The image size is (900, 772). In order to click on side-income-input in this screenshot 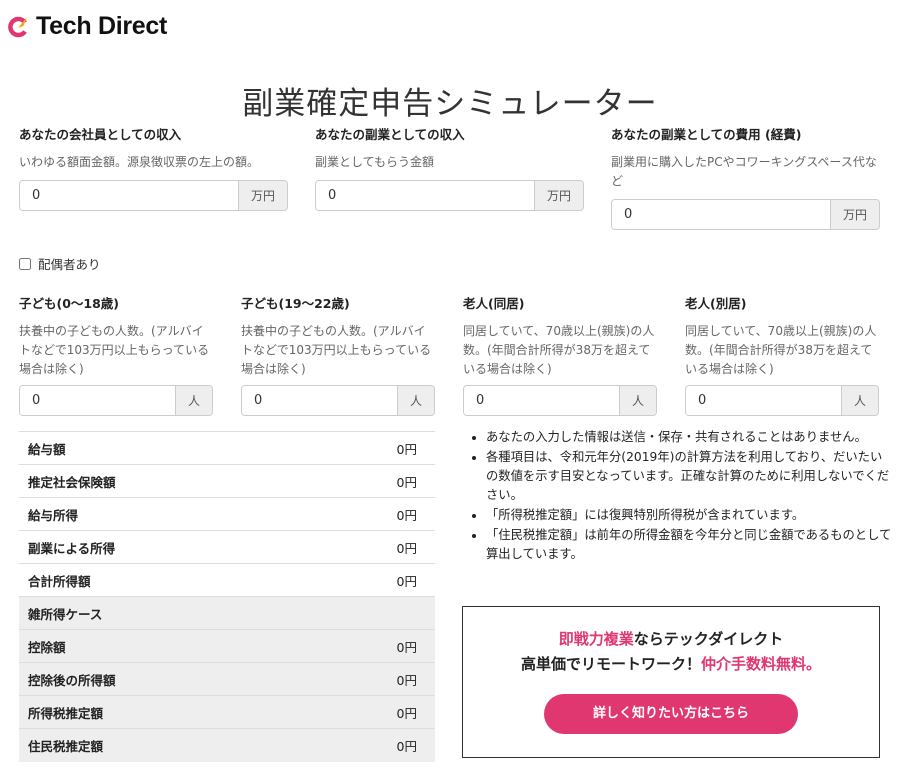, I will do `click(425, 195)`.